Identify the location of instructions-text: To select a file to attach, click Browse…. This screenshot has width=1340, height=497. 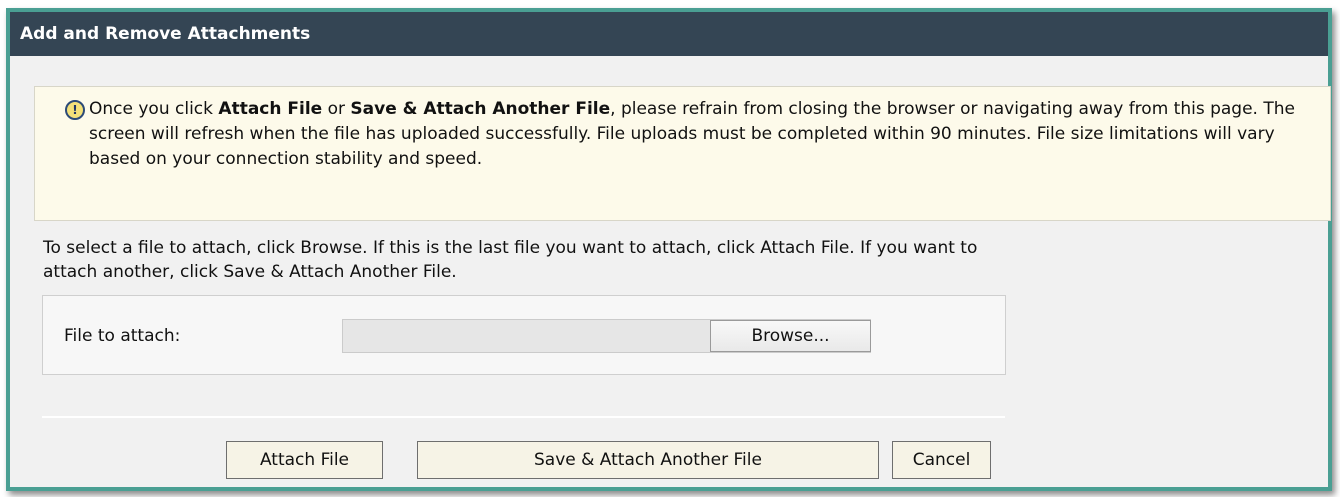
(510, 260).